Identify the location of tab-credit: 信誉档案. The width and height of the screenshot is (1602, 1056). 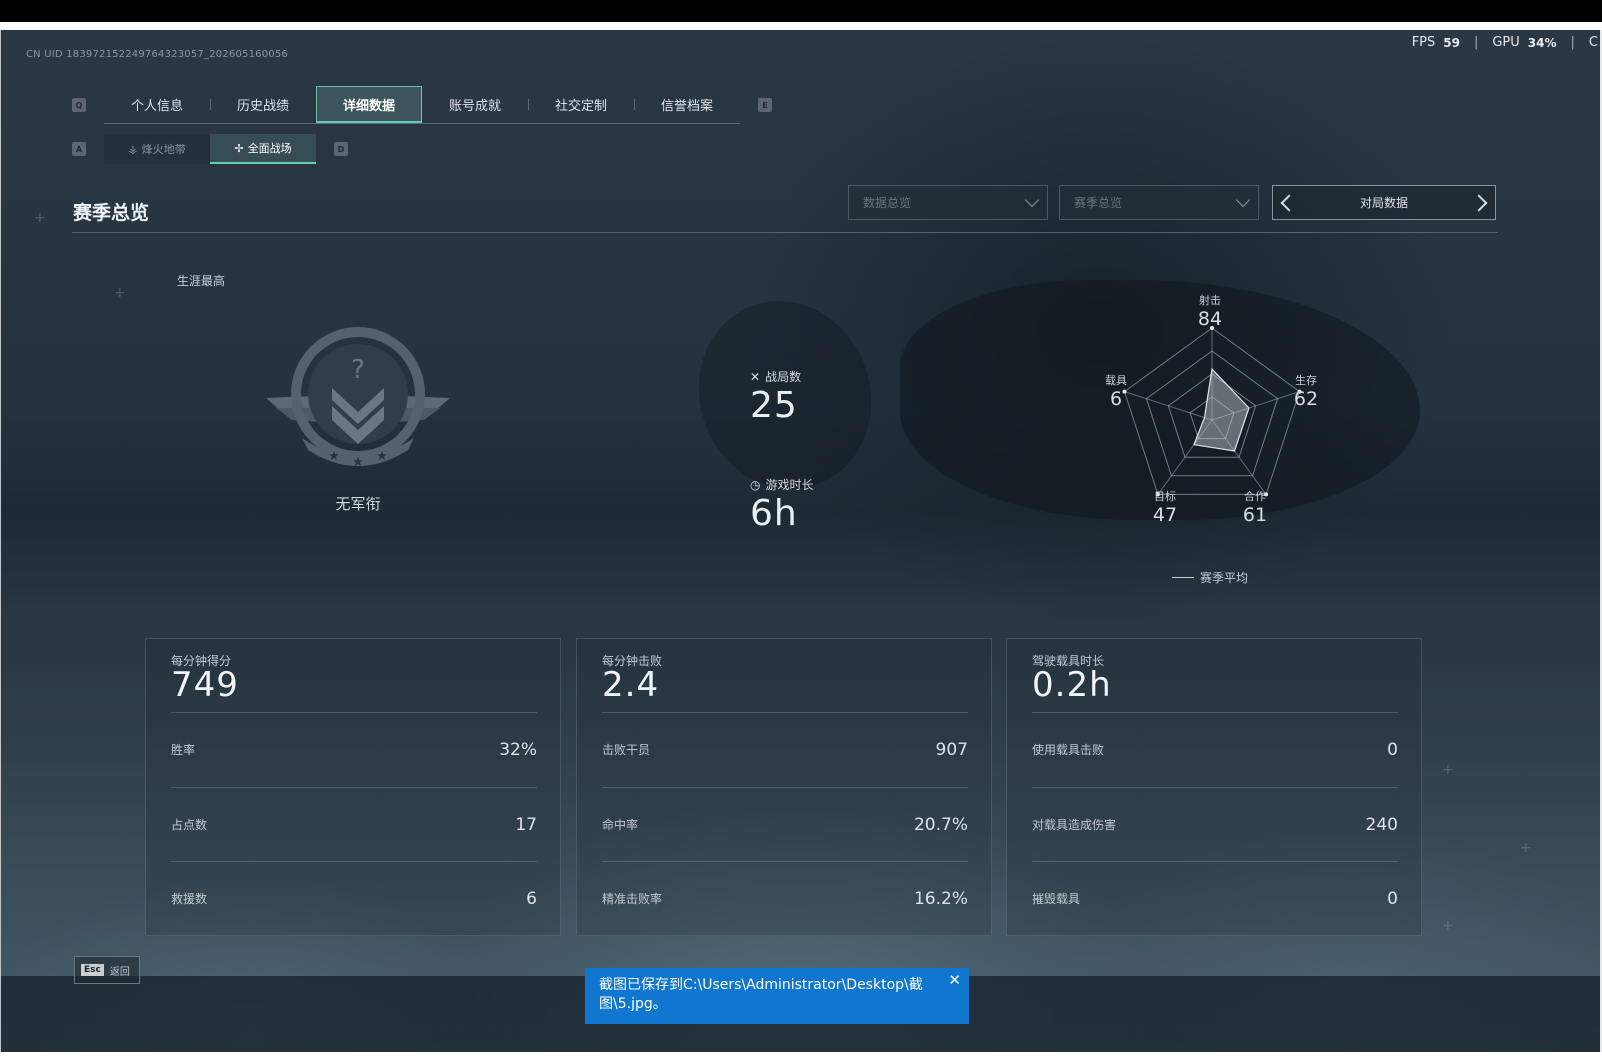
(687, 104).